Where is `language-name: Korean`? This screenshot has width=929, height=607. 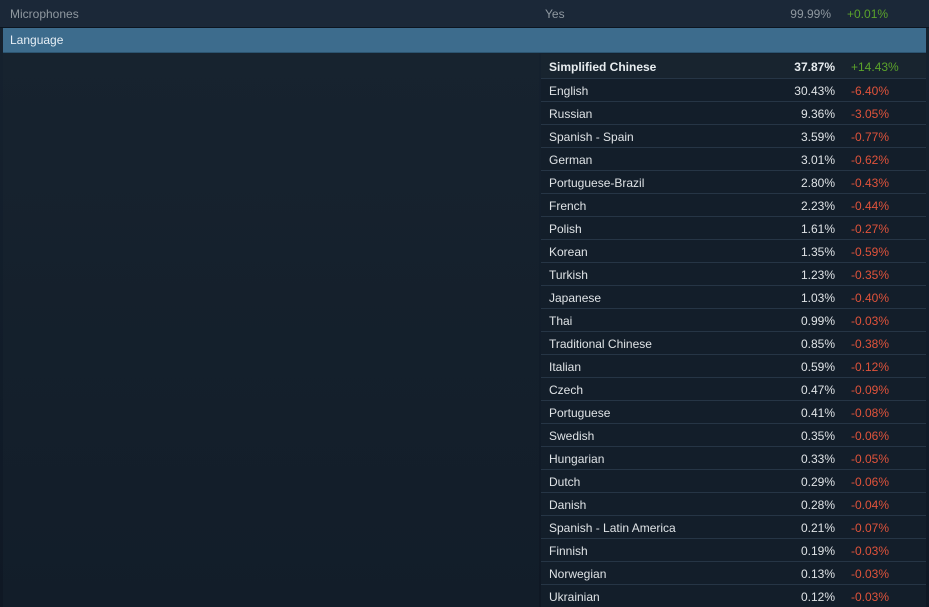
language-name: Korean is located at coordinates (568, 252).